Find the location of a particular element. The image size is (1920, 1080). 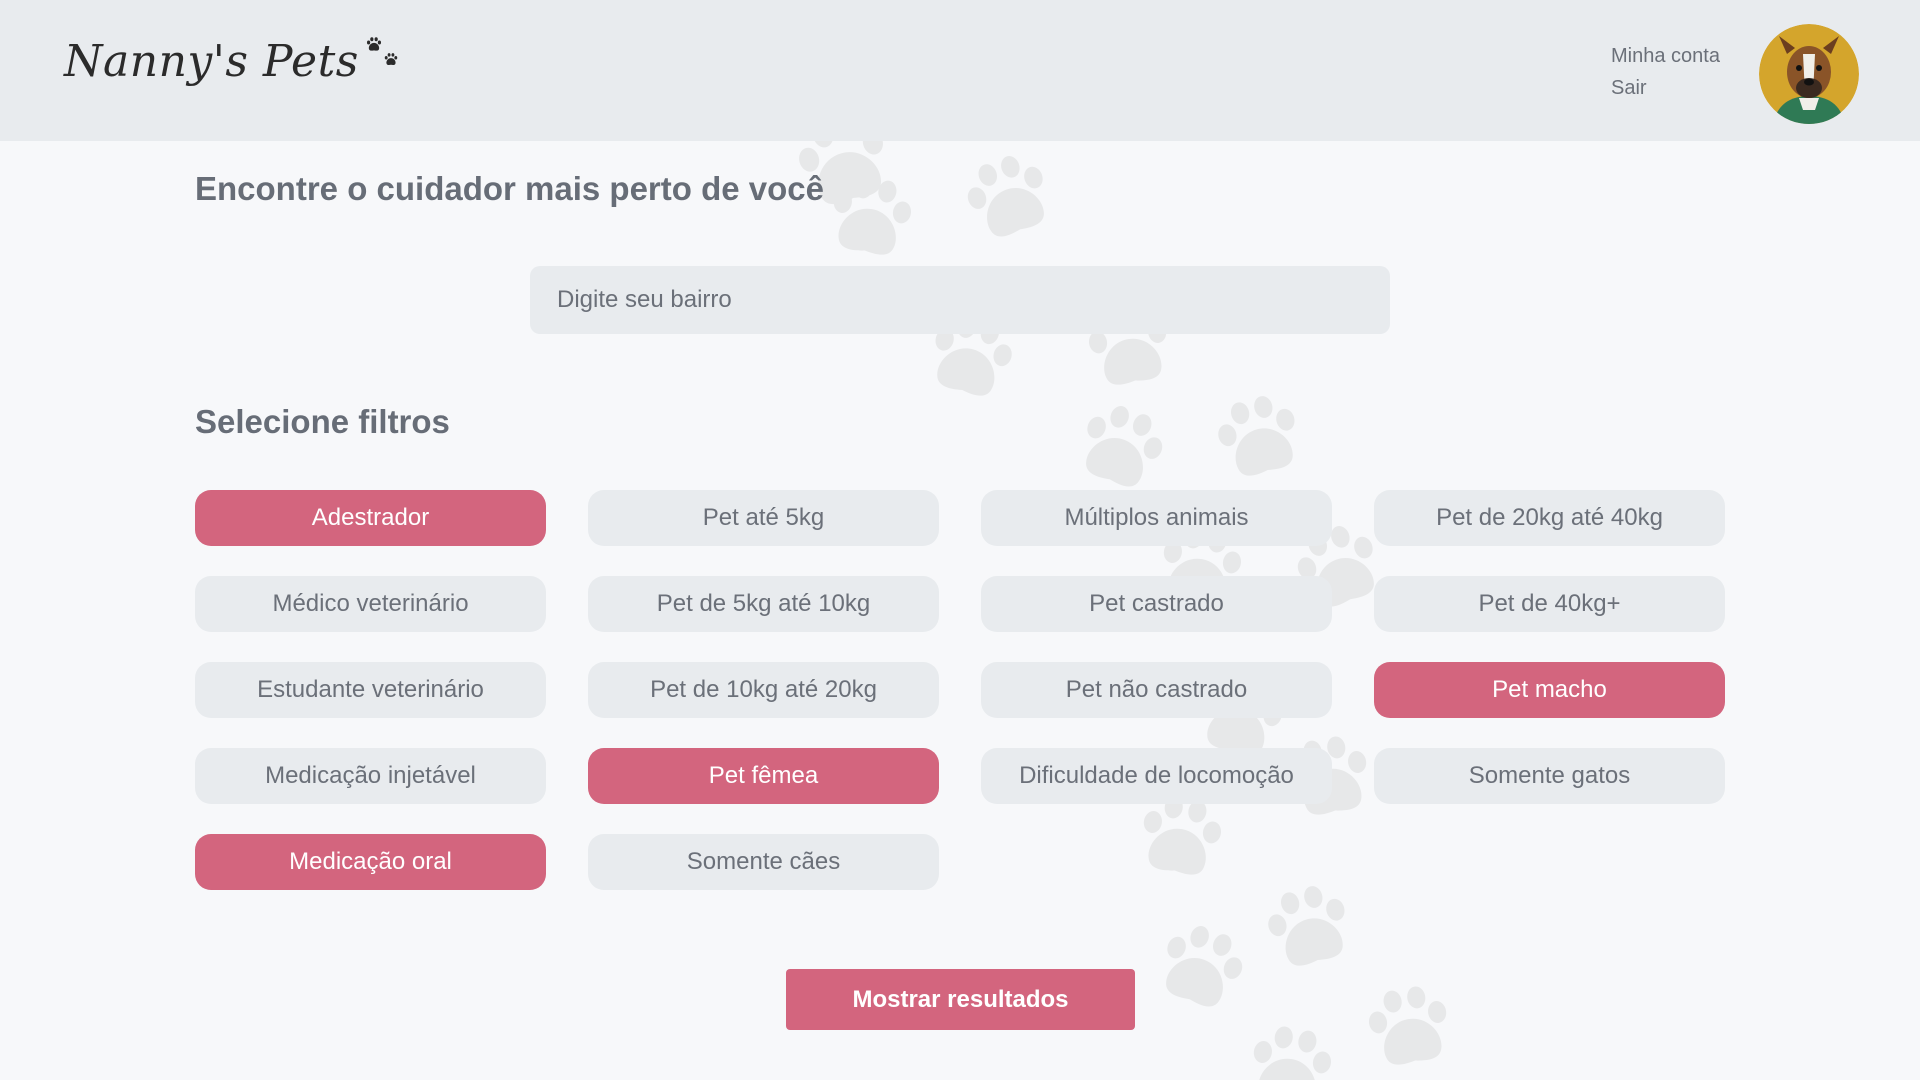

paw-print-icon is located at coordinates (385, 56).